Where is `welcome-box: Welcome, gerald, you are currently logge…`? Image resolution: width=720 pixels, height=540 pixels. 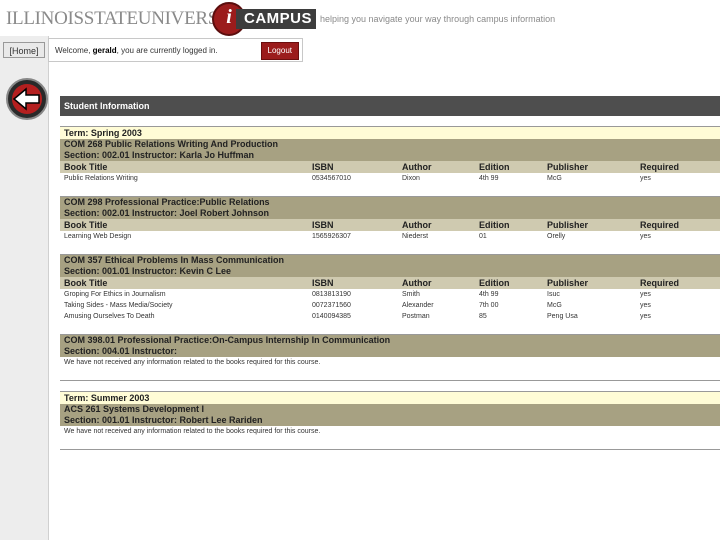
welcome-box: Welcome, gerald, you are currently logge… is located at coordinates (175, 50).